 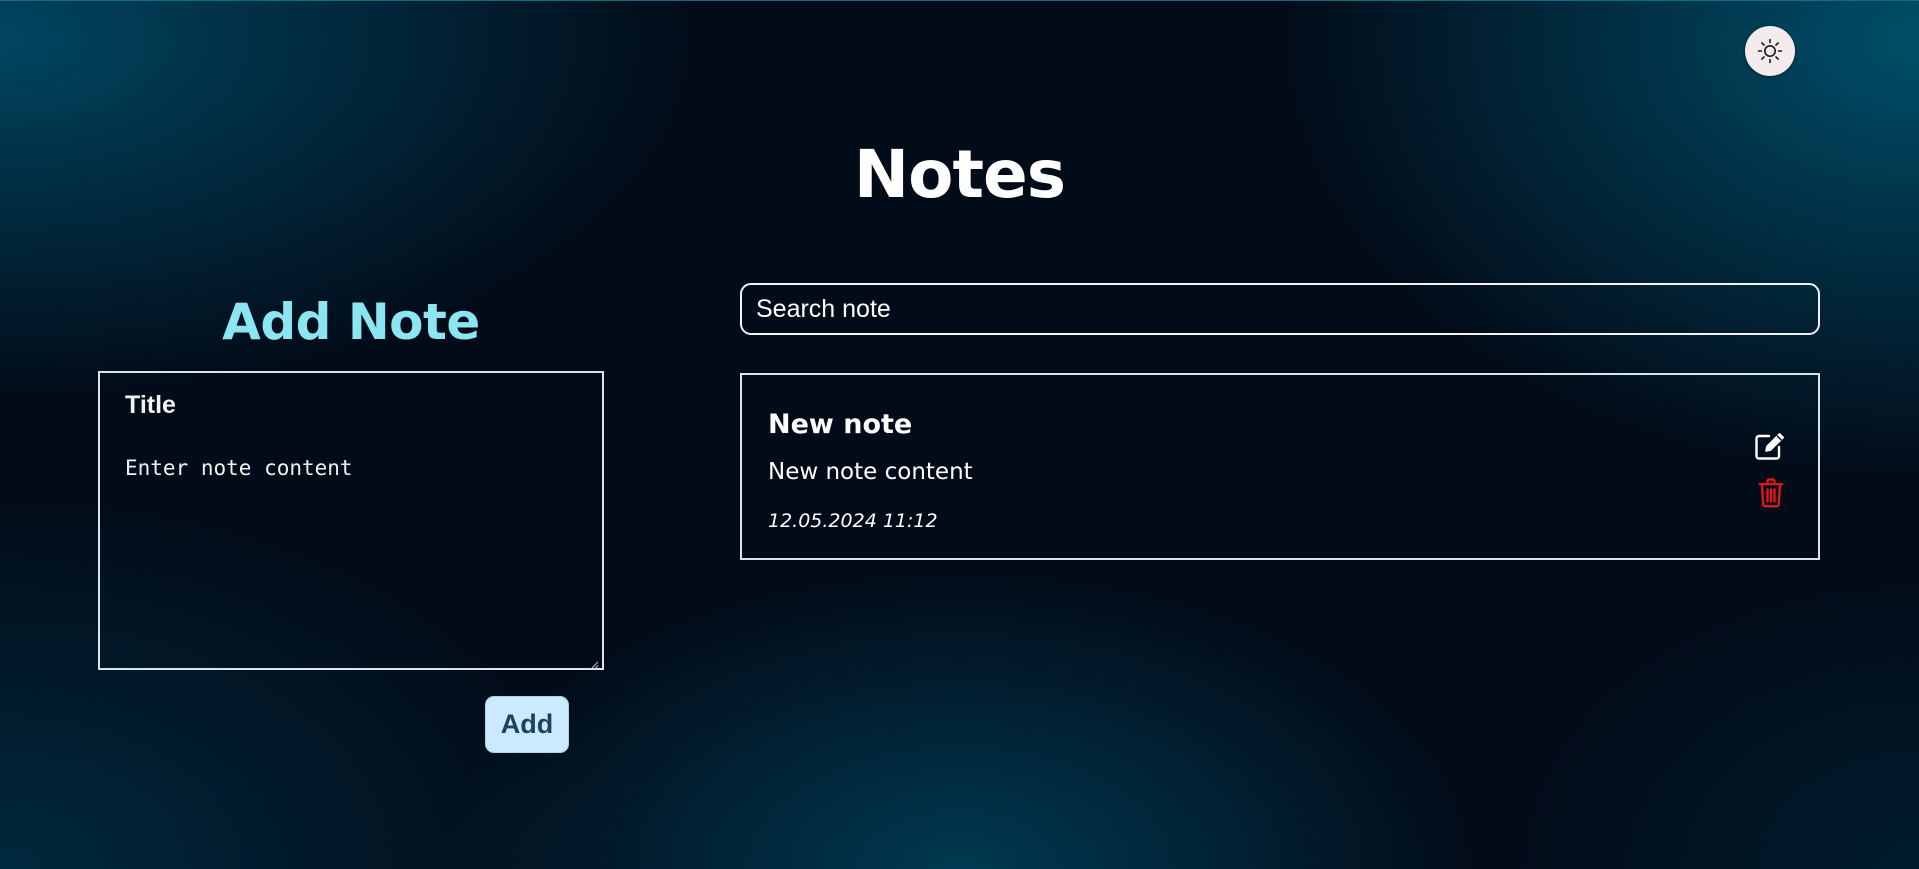 I want to click on search-note-input, so click(x=1280, y=309).